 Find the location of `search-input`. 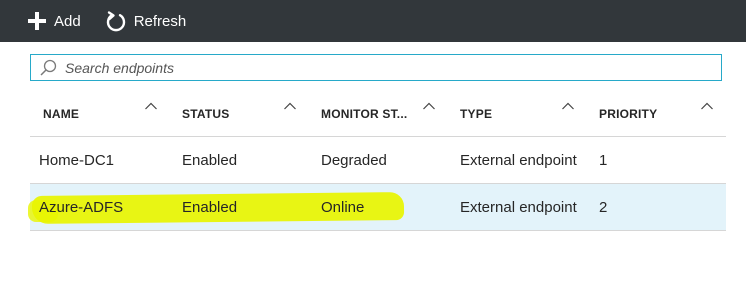

search-input is located at coordinates (365, 67).